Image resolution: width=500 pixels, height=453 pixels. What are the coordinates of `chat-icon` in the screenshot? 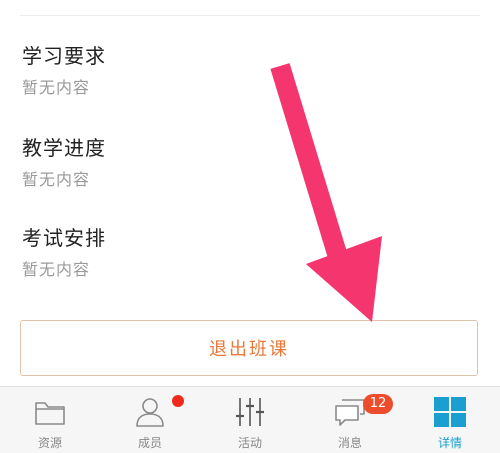 It's located at (350, 412).